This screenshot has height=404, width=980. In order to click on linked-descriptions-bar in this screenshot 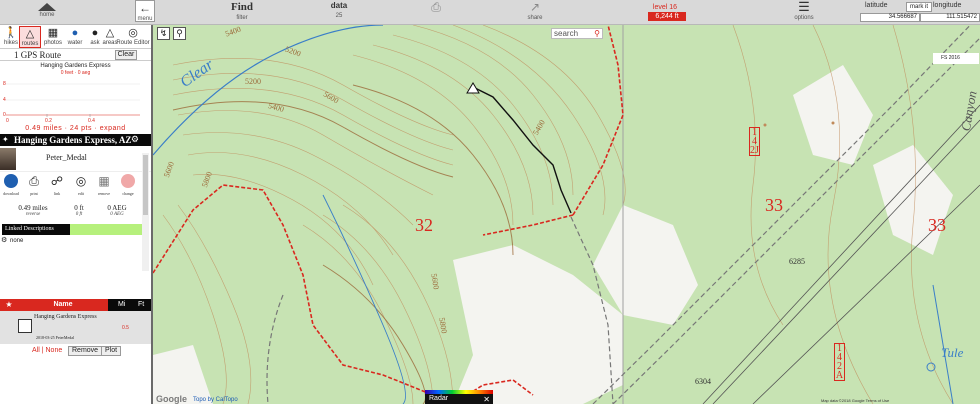, I will do `click(106, 229)`.